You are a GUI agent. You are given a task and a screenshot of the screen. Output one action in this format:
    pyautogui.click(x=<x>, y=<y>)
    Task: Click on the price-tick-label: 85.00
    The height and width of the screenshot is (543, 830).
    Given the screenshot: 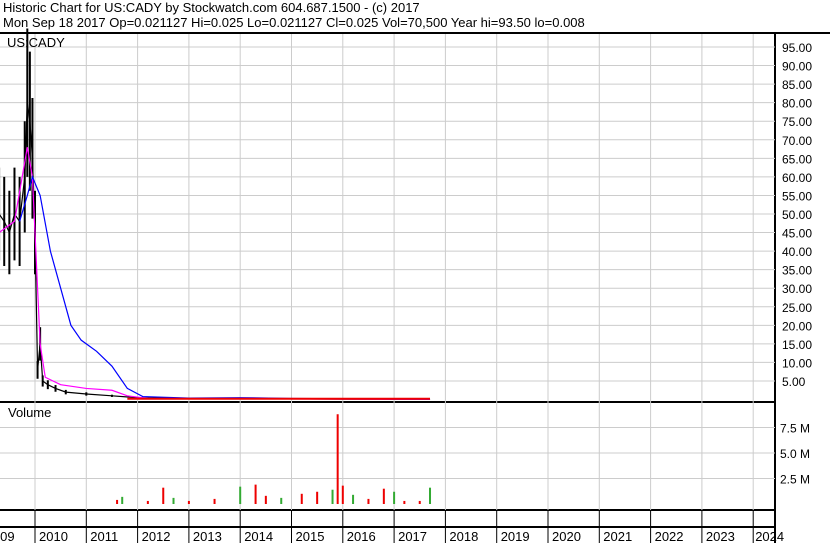 What is the action you would take?
    pyautogui.click(x=797, y=85)
    